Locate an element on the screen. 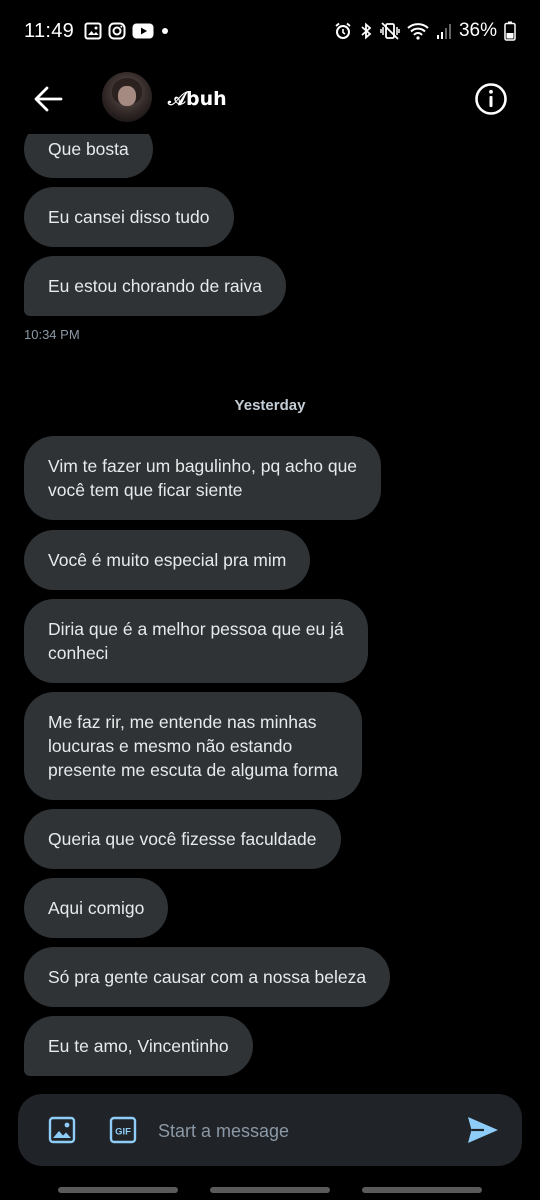  contact-avatar is located at coordinates (127, 97).